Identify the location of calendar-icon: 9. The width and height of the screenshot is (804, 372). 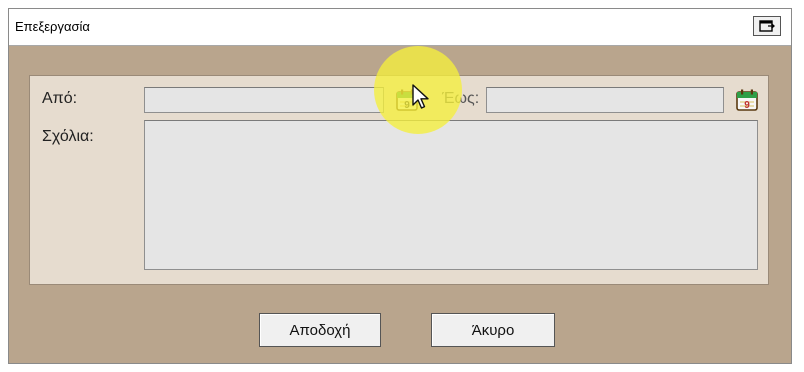
(747, 100).